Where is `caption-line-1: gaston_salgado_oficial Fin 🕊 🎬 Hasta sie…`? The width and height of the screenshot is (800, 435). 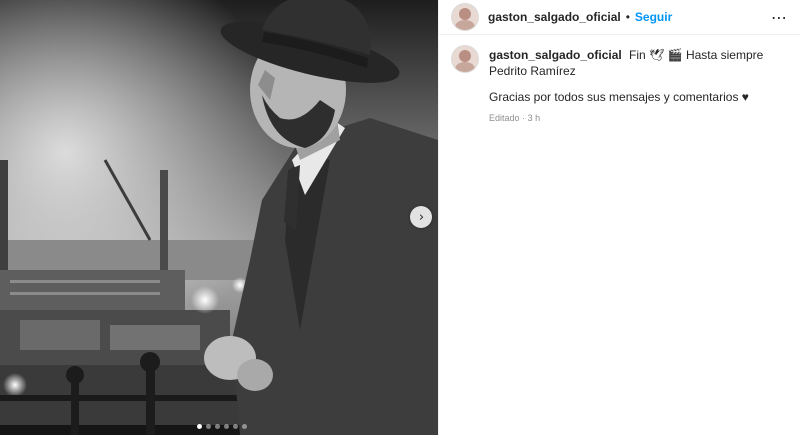 caption-line-1: gaston_salgado_oficial Fin 🕊 🎬 Hasta sie… is located at coordinates (638, 63).